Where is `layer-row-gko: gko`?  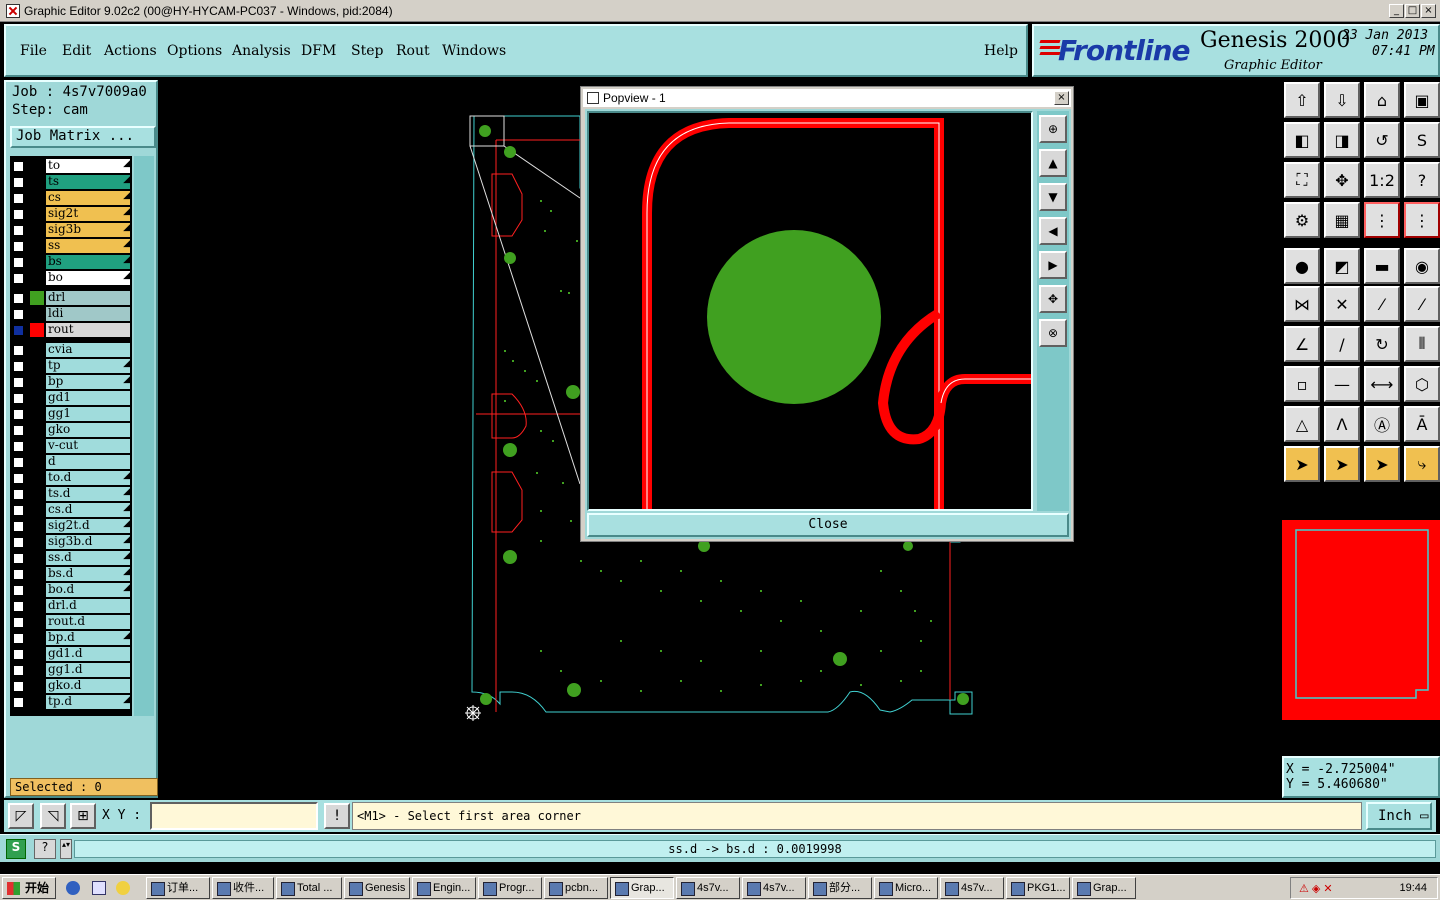
layer-row-gko: gko is located at coordinates (71, 430).